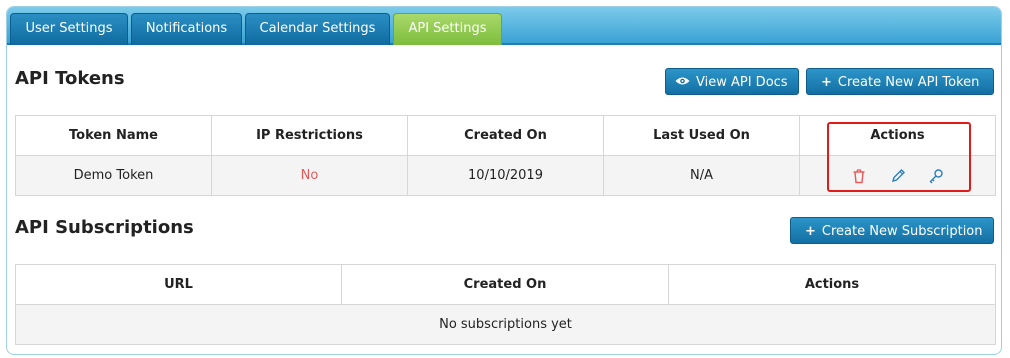  I want to click on table-header-row: URL Created On Actions, so click(505, 284).